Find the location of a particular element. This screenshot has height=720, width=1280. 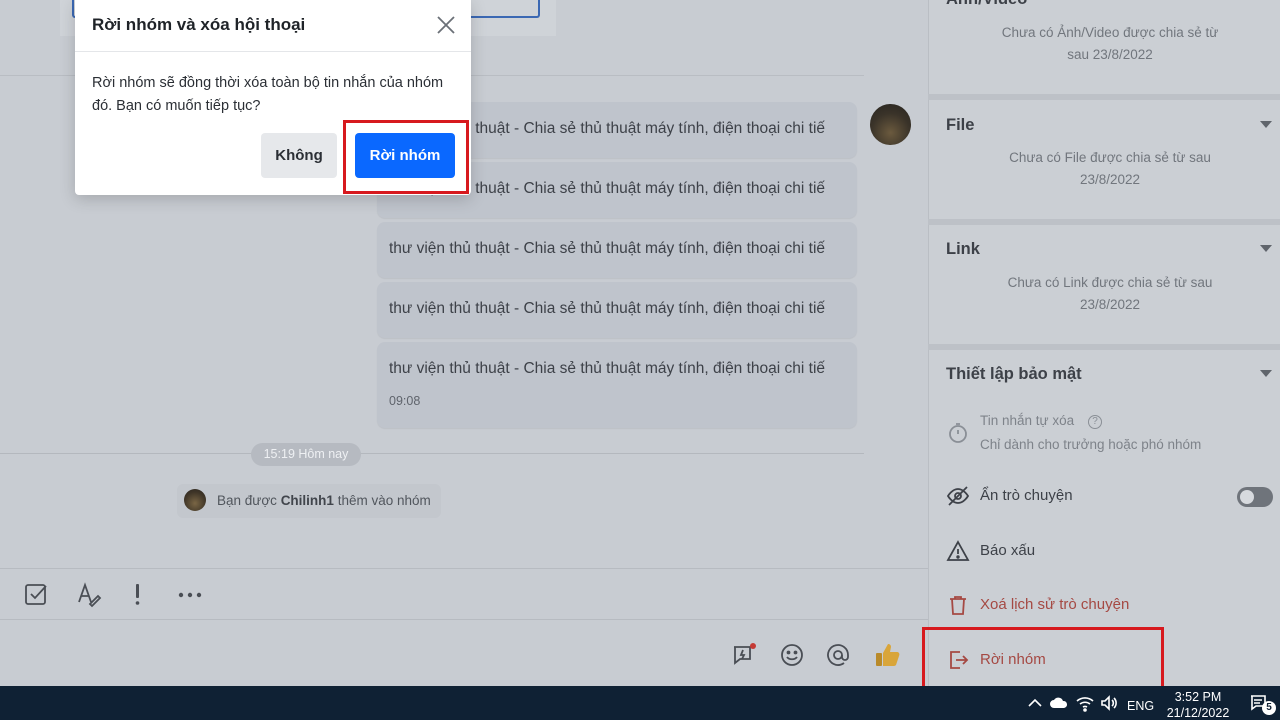

time-divider-line is located at coordinates (432, 453).